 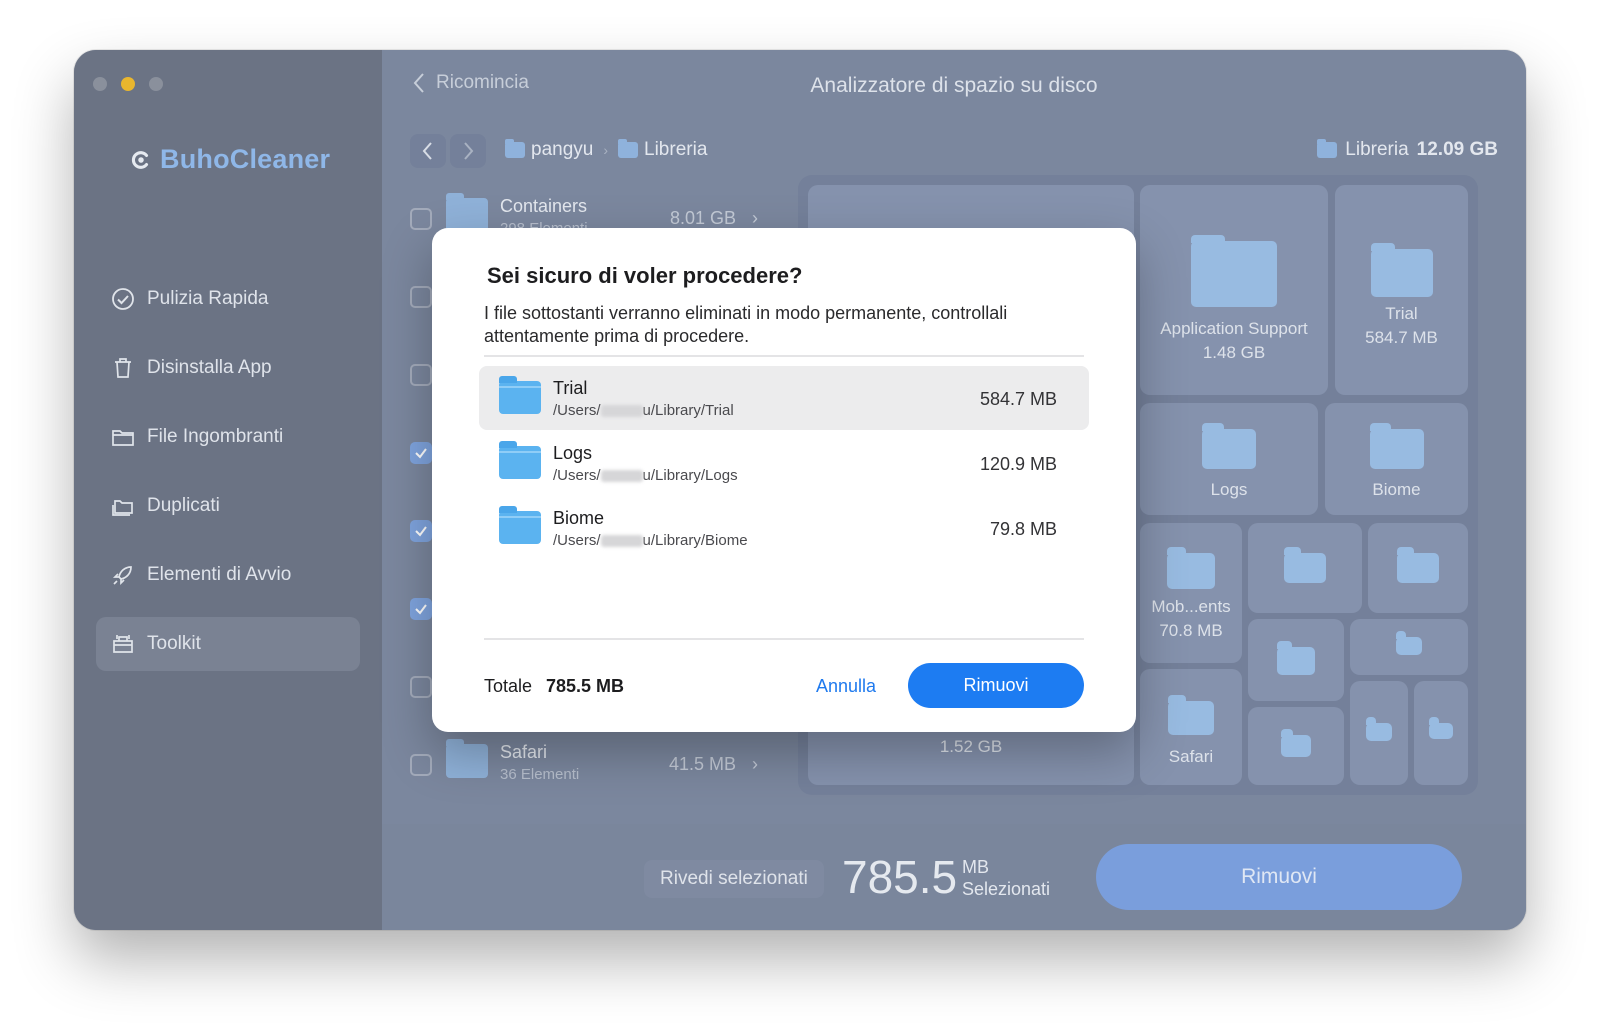 What do you see at coordinates (954, 152) in the screenshot?
I see `path-bar: pangyu › Libreria Libreria 12.09 GB` at bounding box center [954, 152].